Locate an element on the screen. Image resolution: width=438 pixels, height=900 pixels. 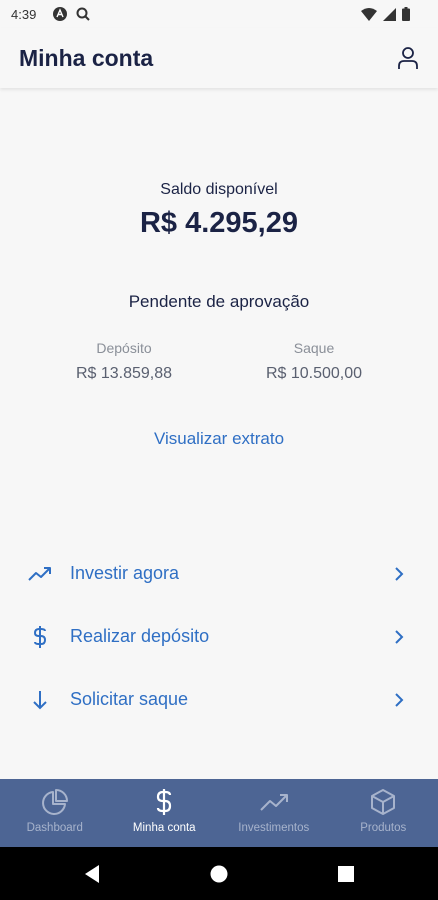
pie-chart-icon is located at coordinates (54, 802).